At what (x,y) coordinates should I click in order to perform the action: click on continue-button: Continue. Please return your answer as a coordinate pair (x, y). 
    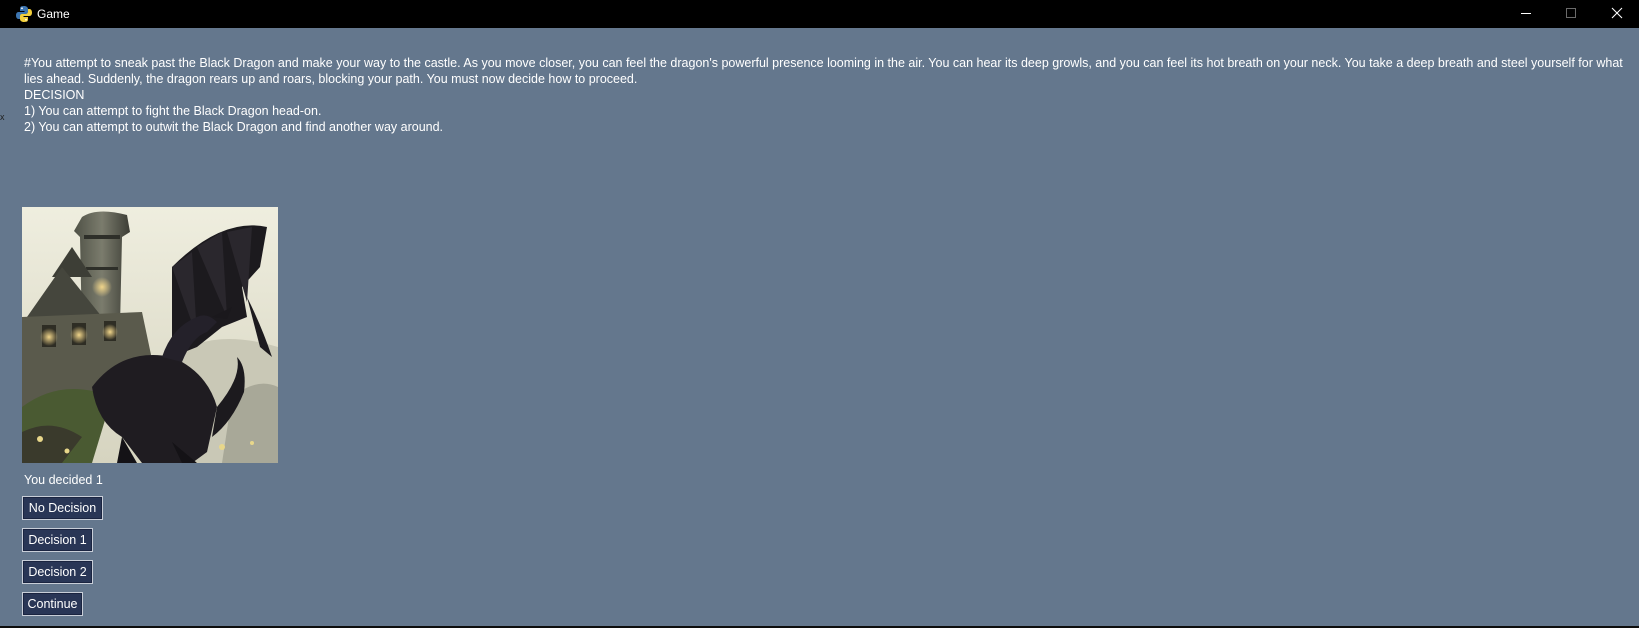
    Looking at the image, I should click on (52, 604).